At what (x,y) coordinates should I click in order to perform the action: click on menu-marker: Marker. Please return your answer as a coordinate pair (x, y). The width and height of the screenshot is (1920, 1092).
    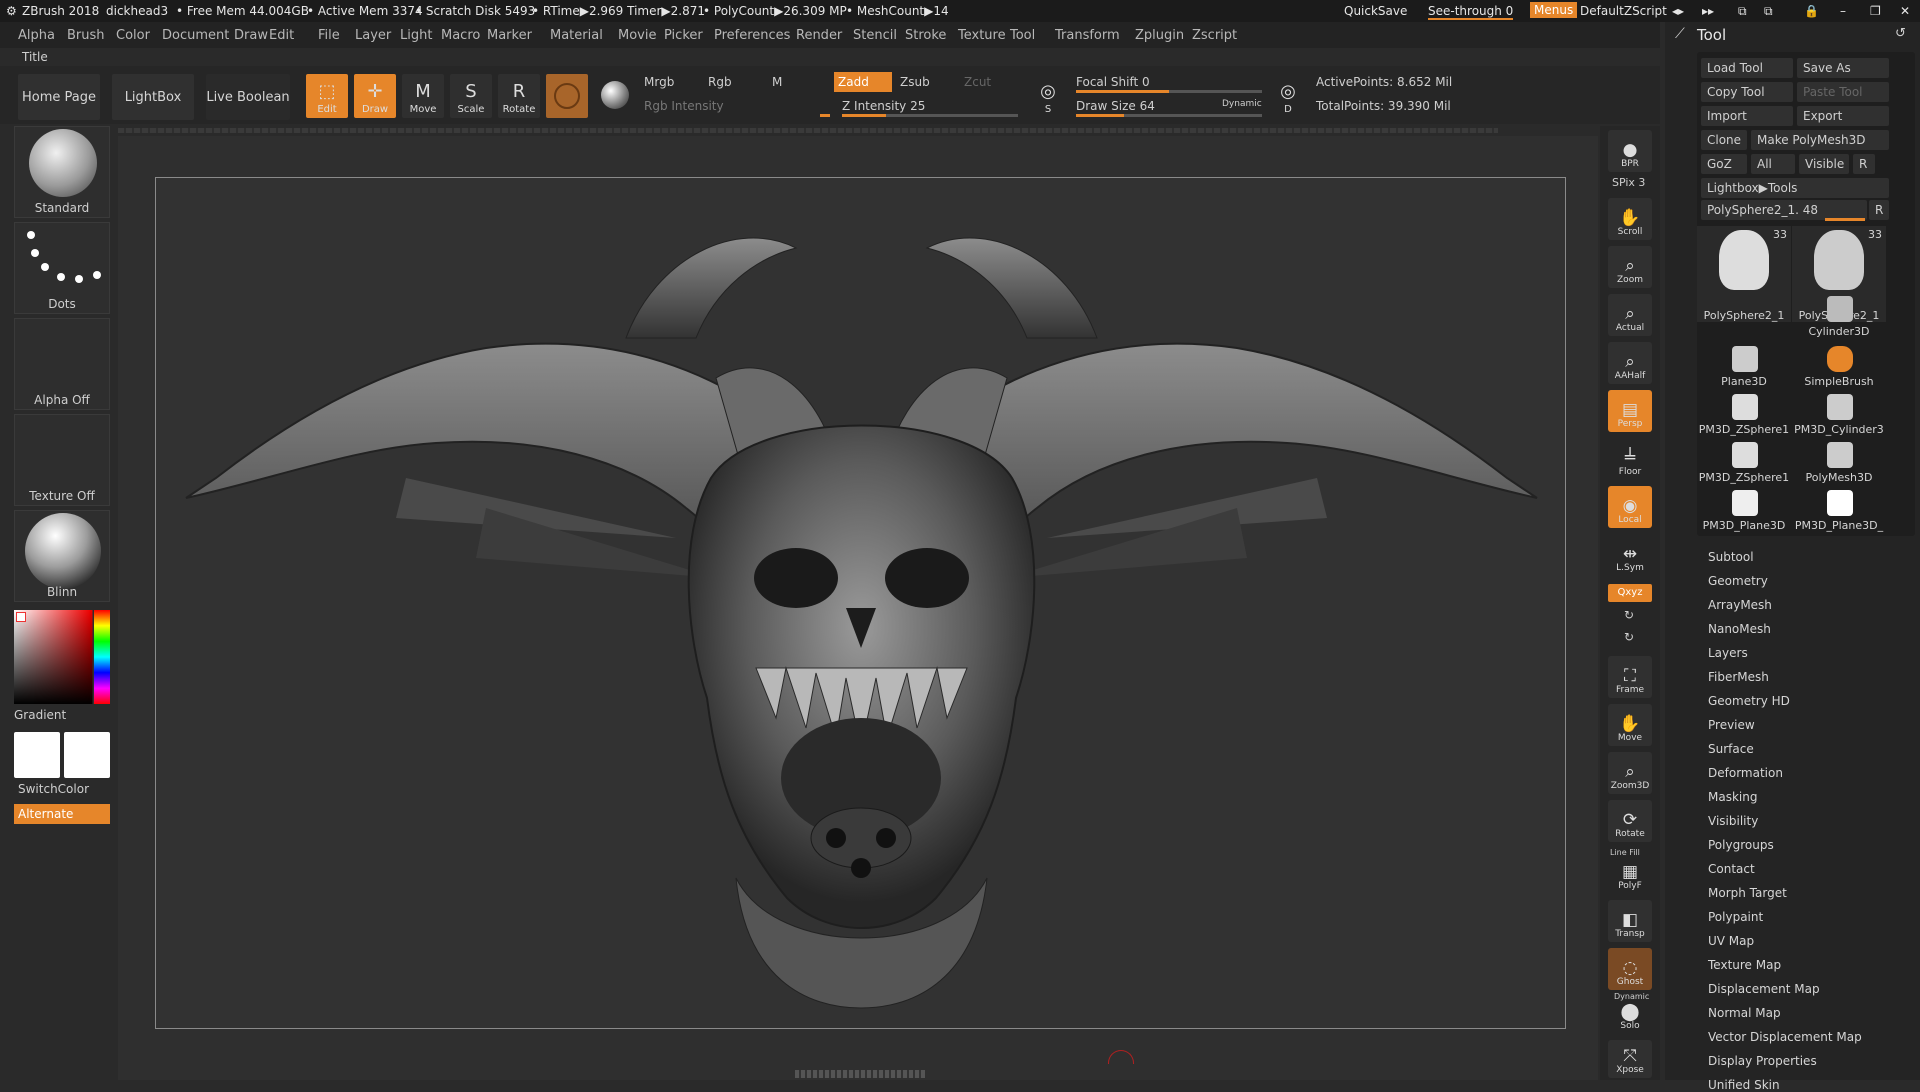
    Looking at the image, I should click on (509, 35).